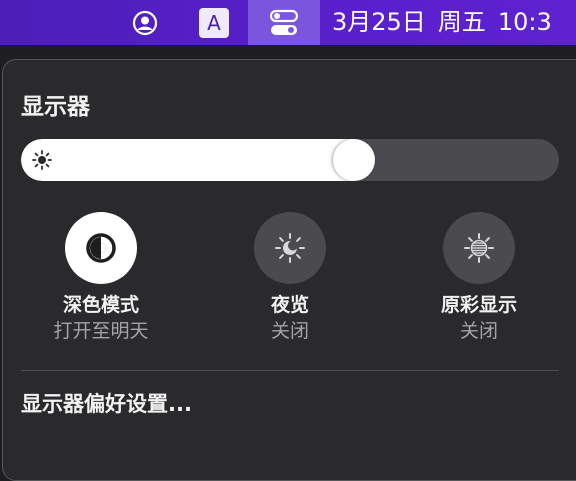 The height and width of the screenshot is (481, 576). I want to click on clock-date: 3月25日, so click(379, 22).